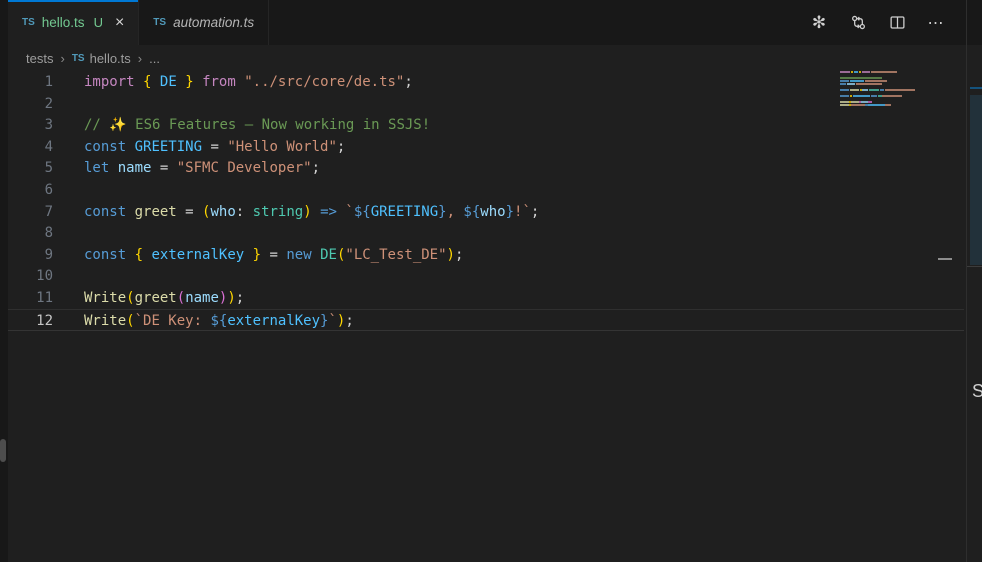  I want to click on line-number: 4, so click(48, 146).